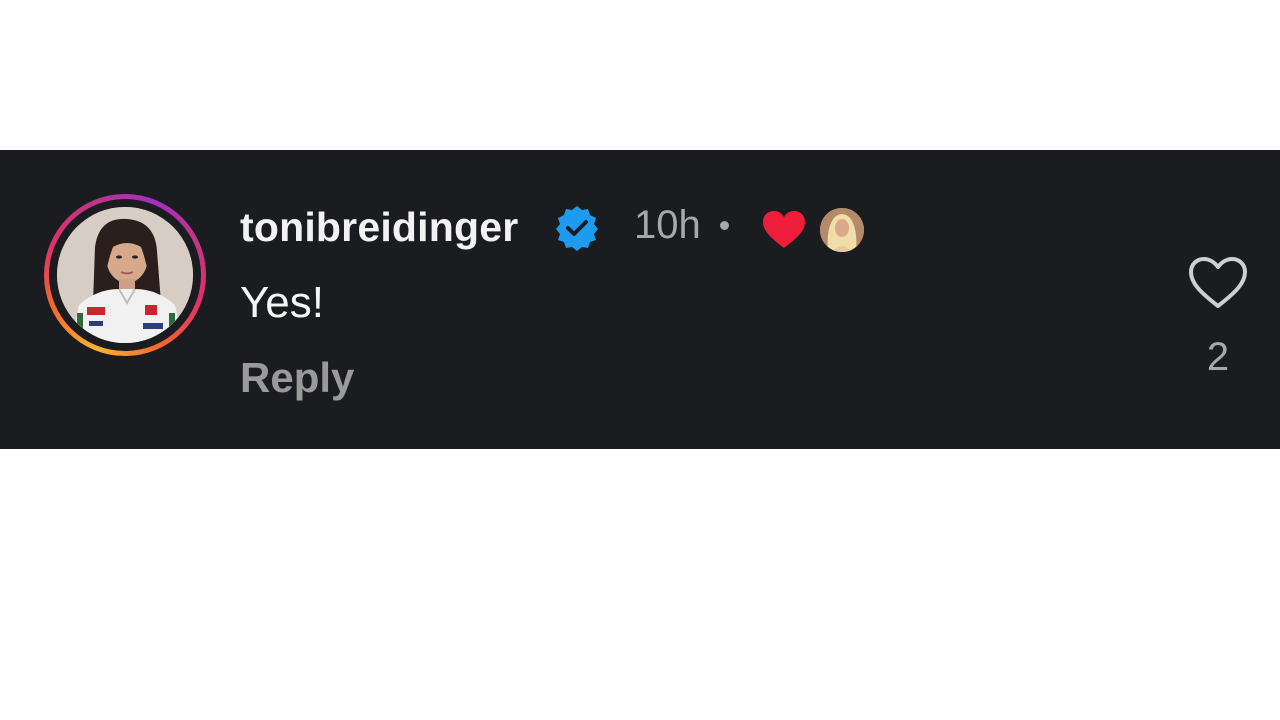  I want to click on like-count: 2, so click(1218, 357).